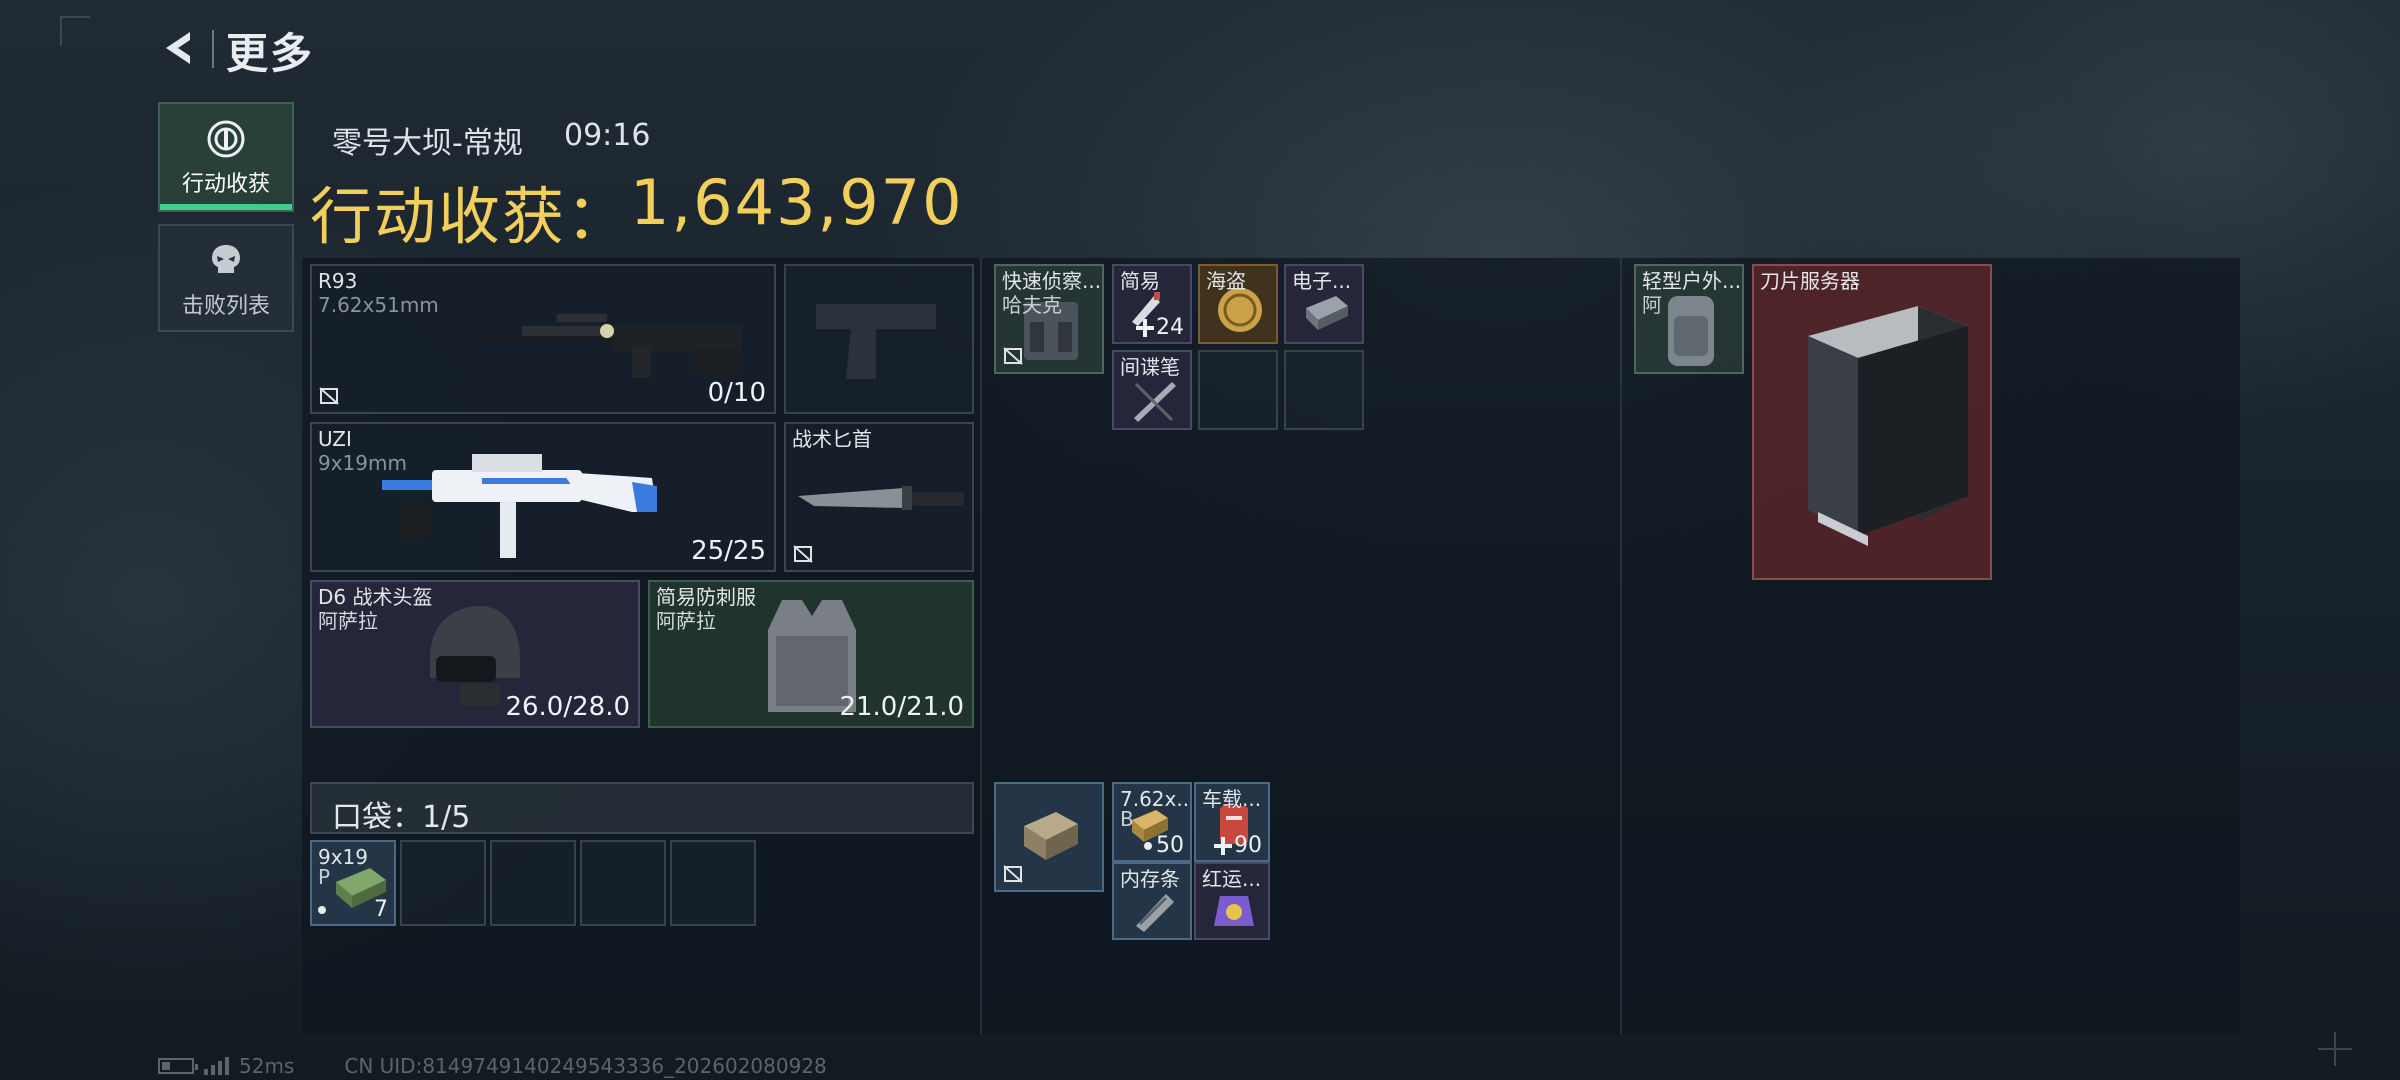 Image resolution: width=2400 pixels, height=1080 pixels. What do you see at coordinates (178, 1066) in the screenshot?
I see `battery-icon` at bounding box center [178, 1066].